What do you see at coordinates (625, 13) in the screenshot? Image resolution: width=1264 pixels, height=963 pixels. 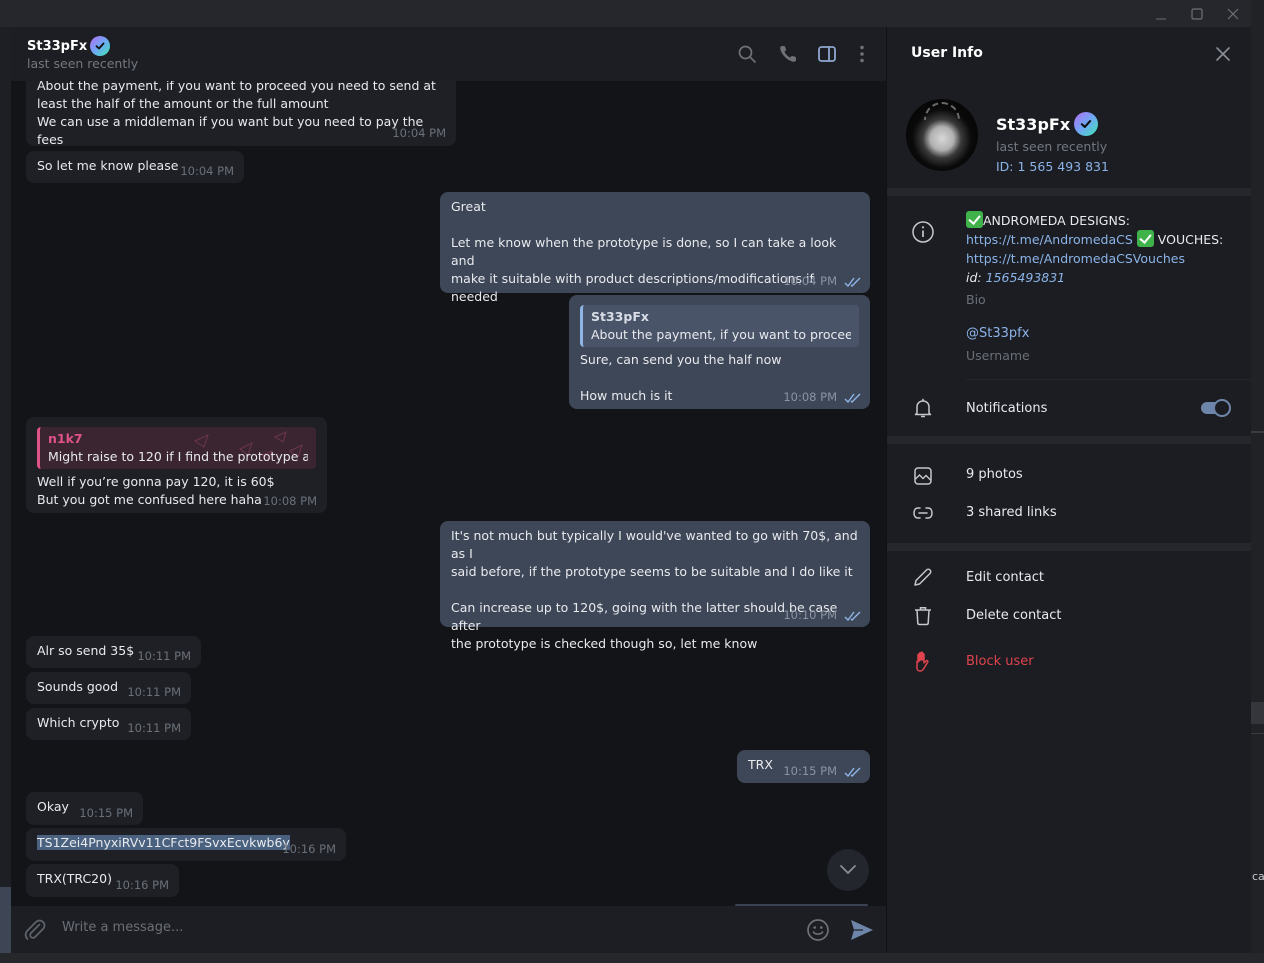 I see `title-bar` at bounding box center [625, 13].